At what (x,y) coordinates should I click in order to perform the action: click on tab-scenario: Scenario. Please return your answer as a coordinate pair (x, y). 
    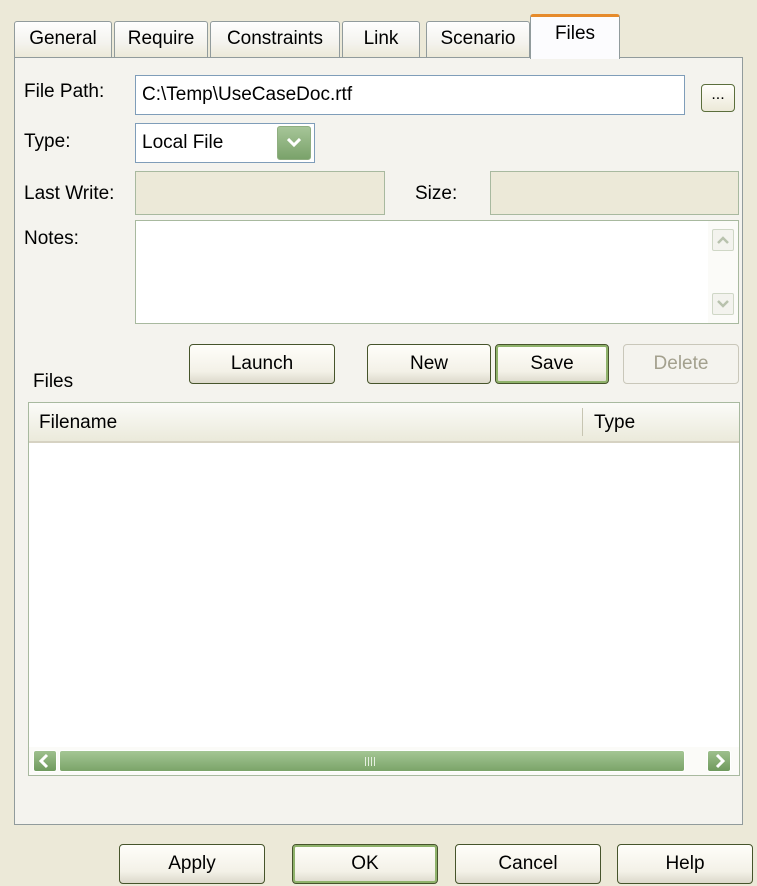
    Looking at the image, I should click on (478, 39).